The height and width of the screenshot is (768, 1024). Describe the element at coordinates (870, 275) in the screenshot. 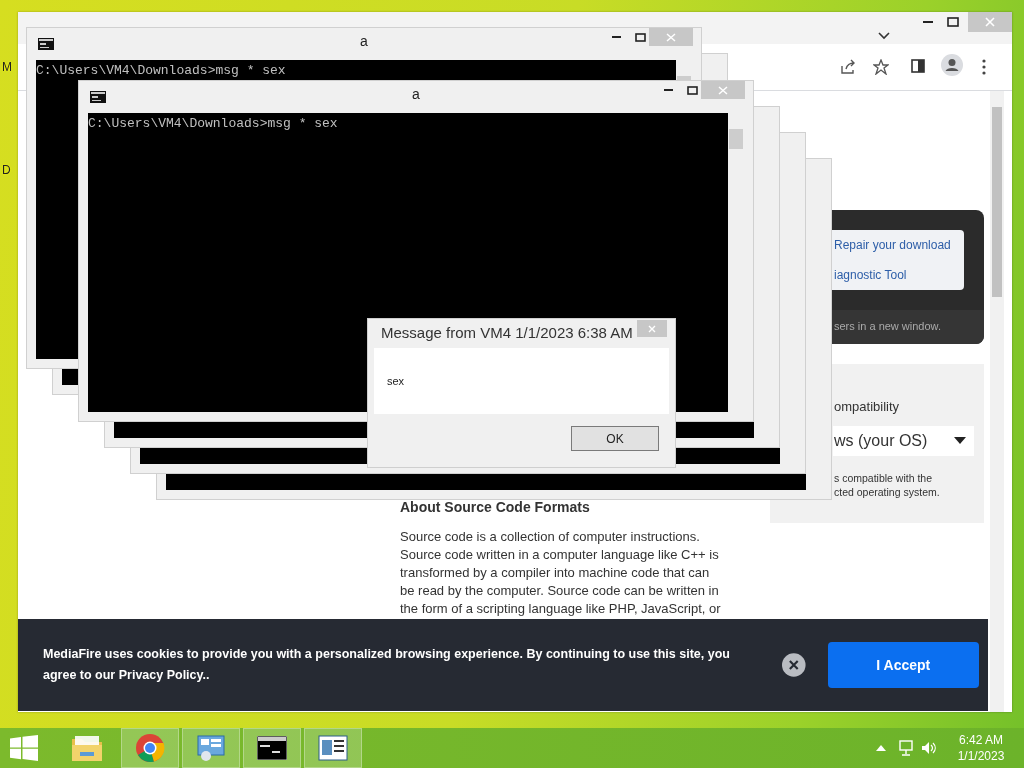

I see `panel-link: iagnostic Tool` at that location.